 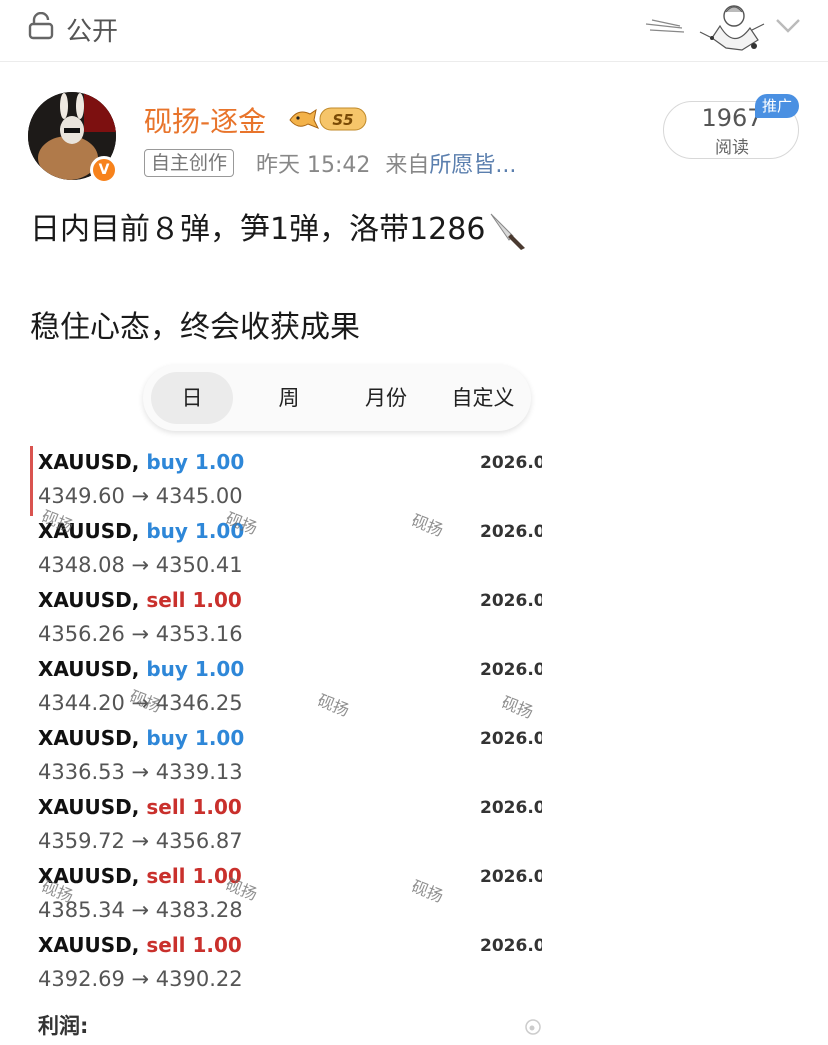 I want to click on trade-prices: 4348.08 → 4350.41, so click(x=140, y=565).